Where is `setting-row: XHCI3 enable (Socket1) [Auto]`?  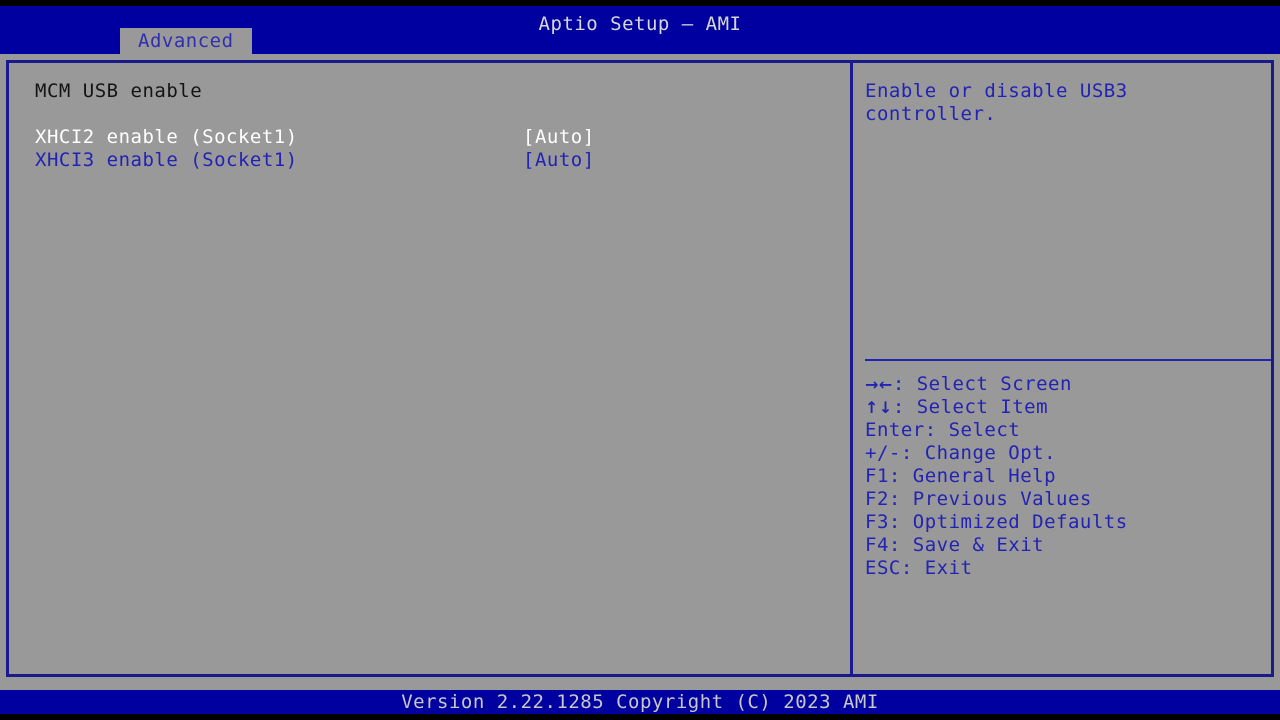 setting-row: XHCI3 enable (Socket1) [Auto] is located at coordinates (442, 160).